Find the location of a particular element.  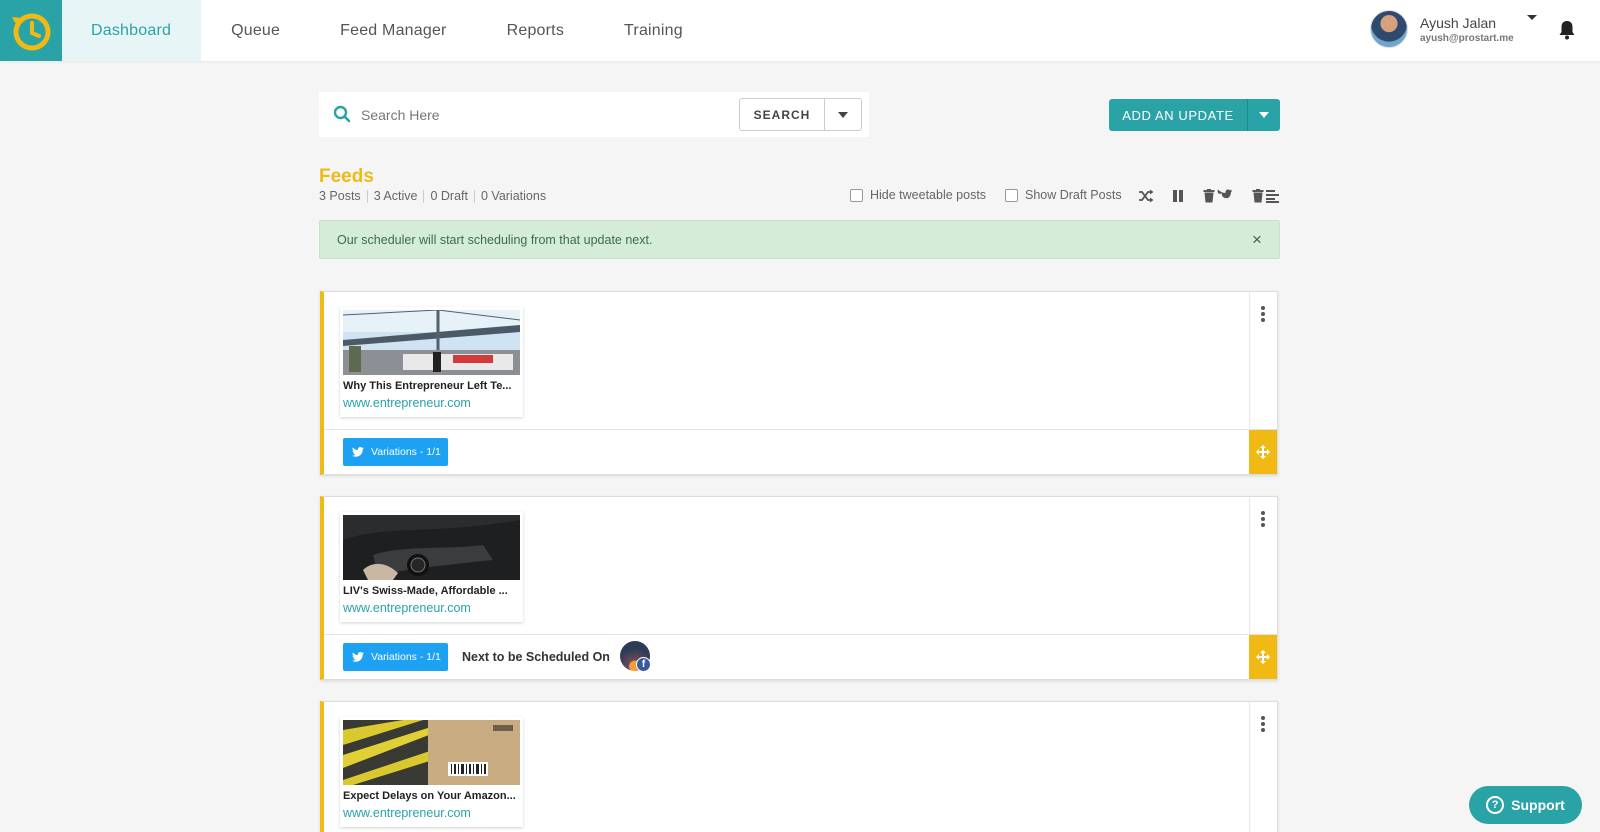

user-info: Ayush Jalan ayush@prostart.me is located at coordinates (1467, 29).